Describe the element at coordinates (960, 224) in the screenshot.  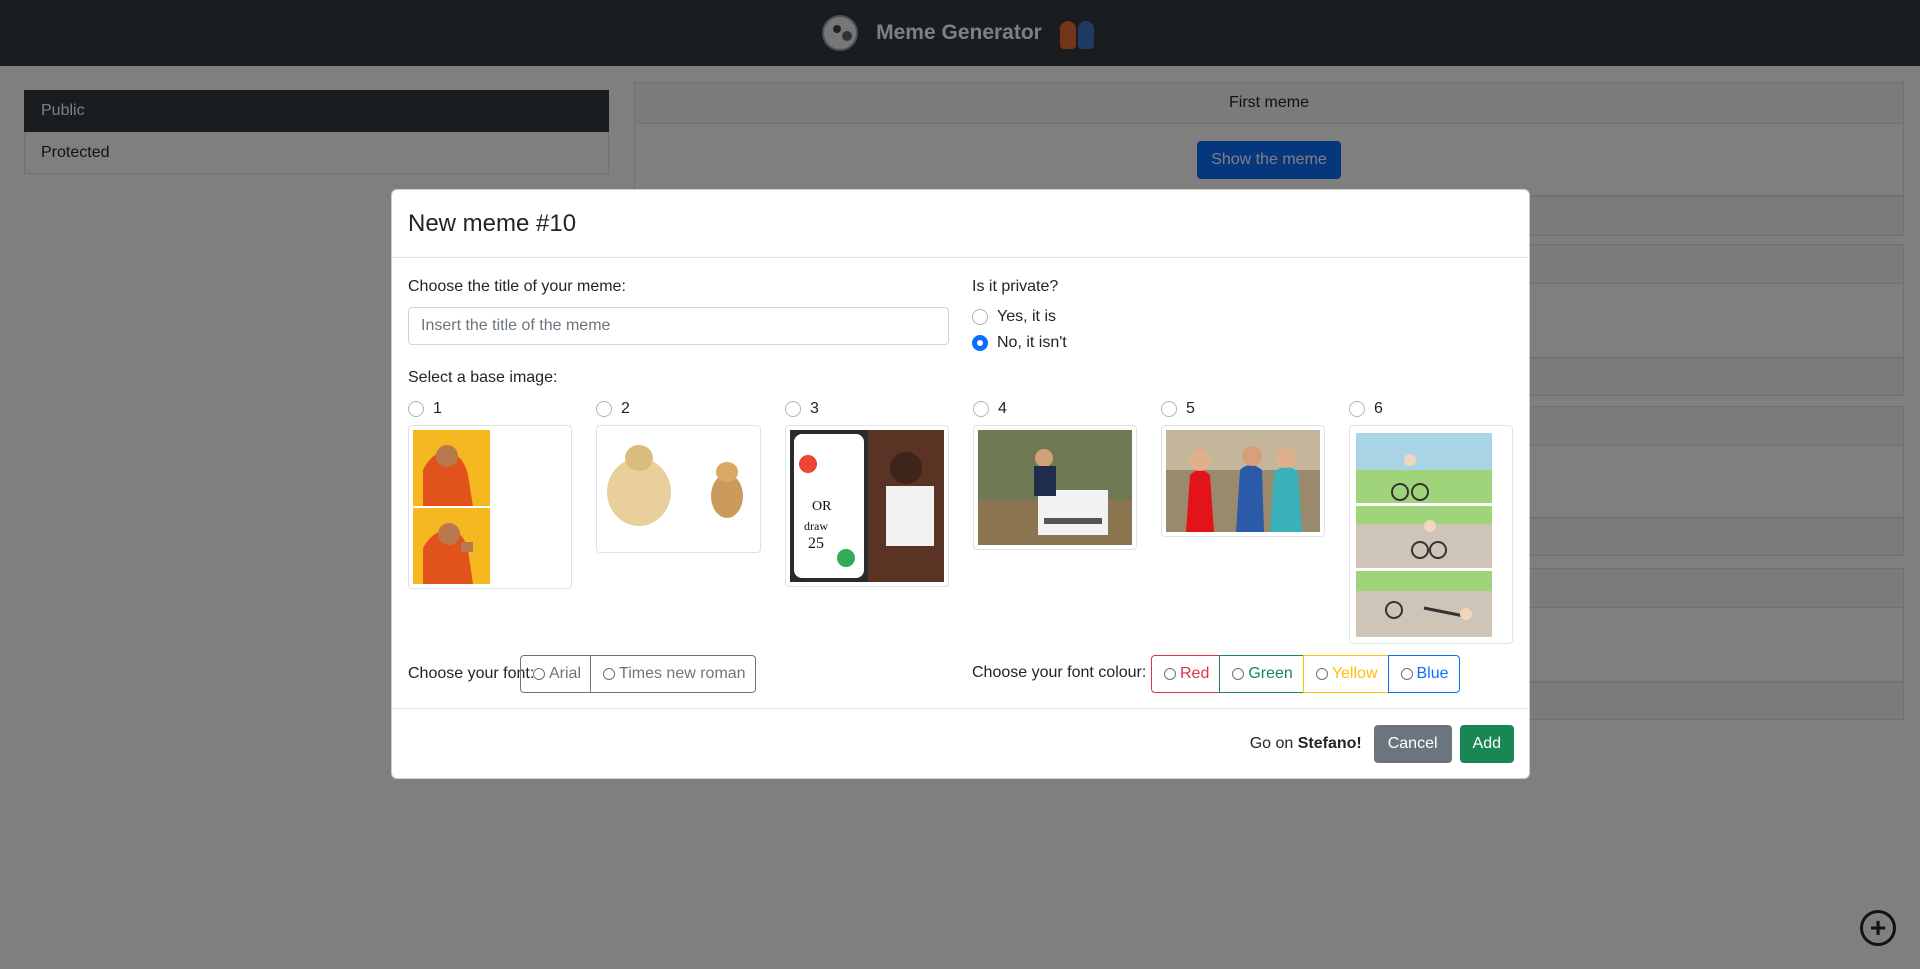
I see `modal-header: New meme #10` at that location.